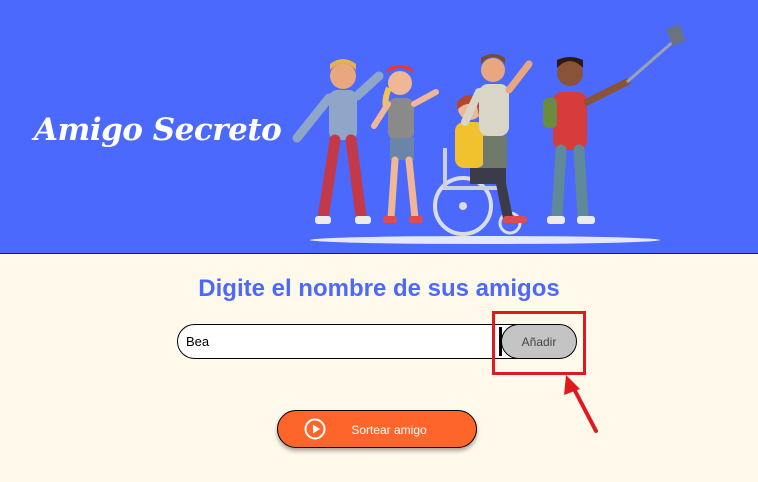  Describe the element at coordinates (581, 404) in the screenshot. I see `red-arrow-icon` at that location.